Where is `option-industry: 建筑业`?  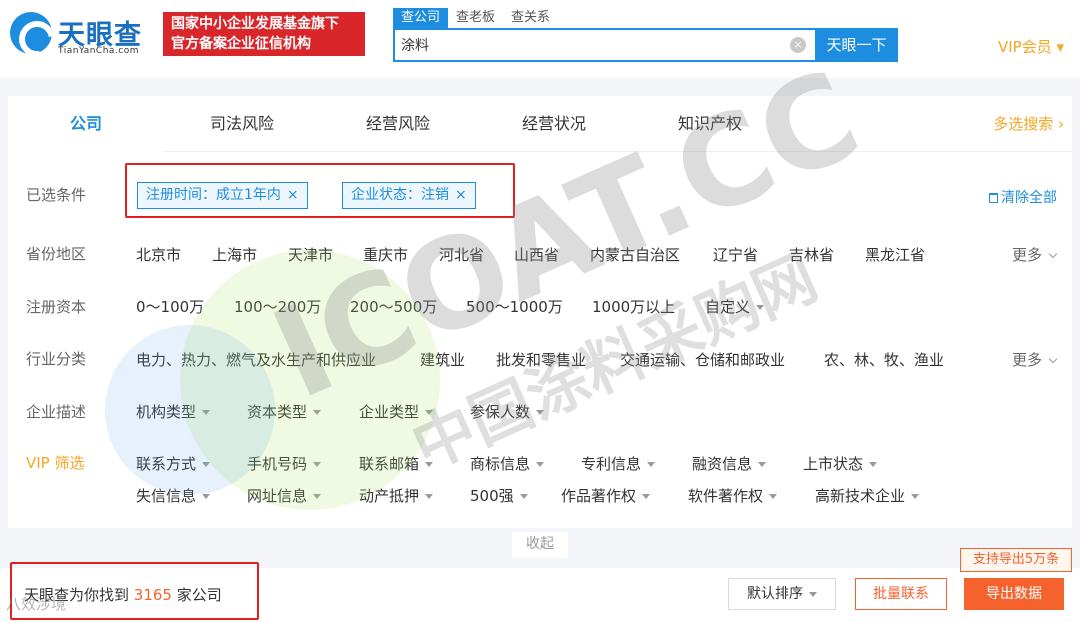 option-industry: 建筑业 is located at coordinates (442, 359).